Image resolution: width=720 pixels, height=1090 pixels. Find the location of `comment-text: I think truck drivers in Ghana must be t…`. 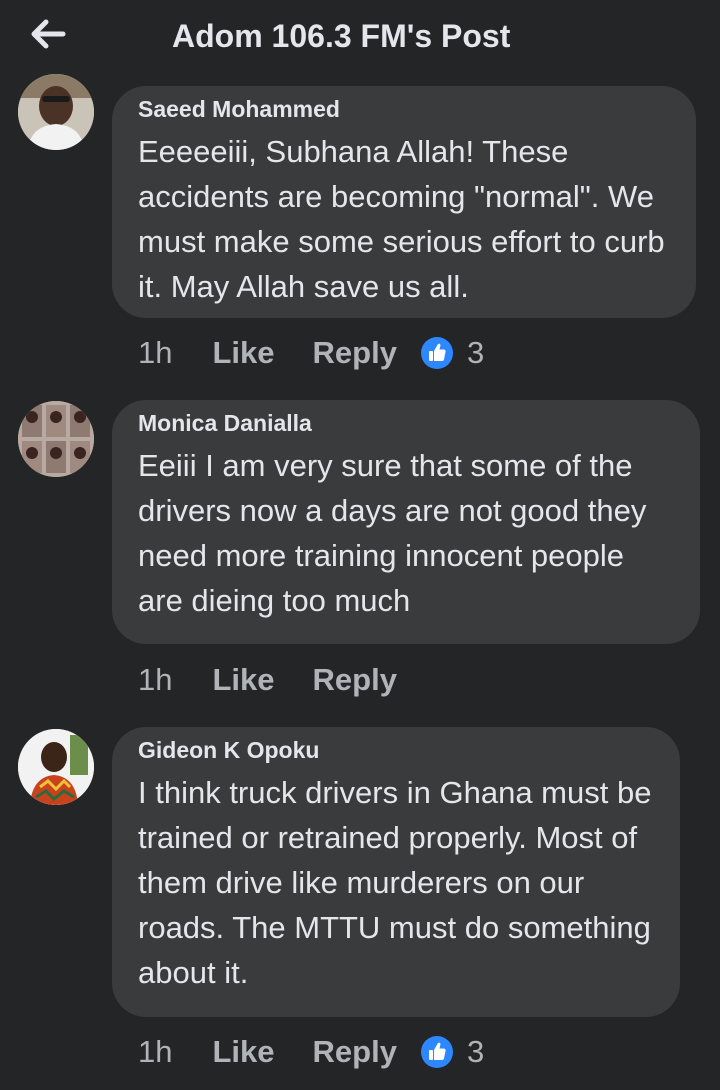

comment-text: I think truck drivers in Ghana must be t… is located at coordinates (395, 882).